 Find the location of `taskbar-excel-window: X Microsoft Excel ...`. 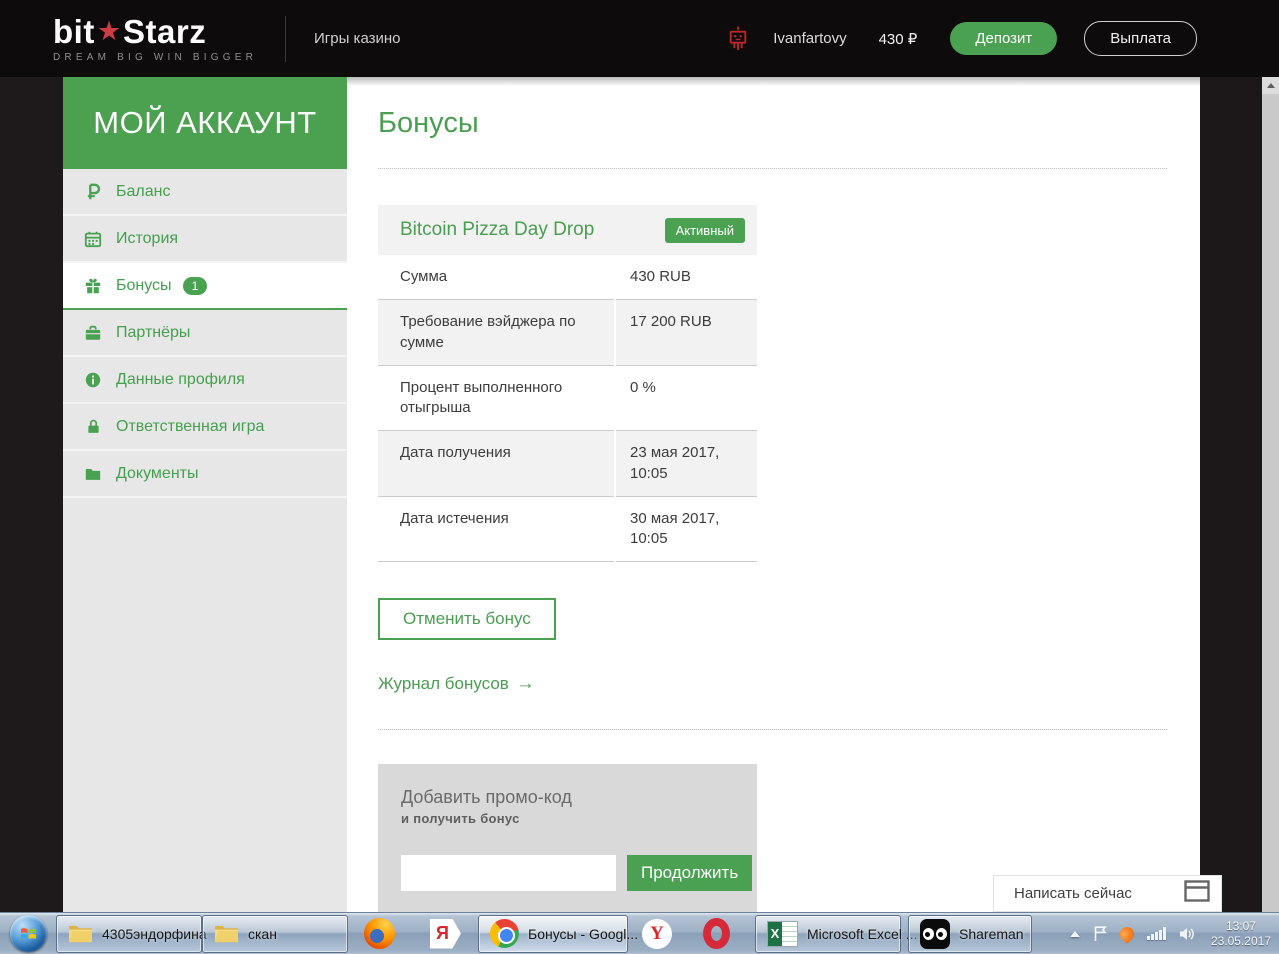

taskbar-excel-window: X Microsoft Excel ... is located at coordinates (836, 933).